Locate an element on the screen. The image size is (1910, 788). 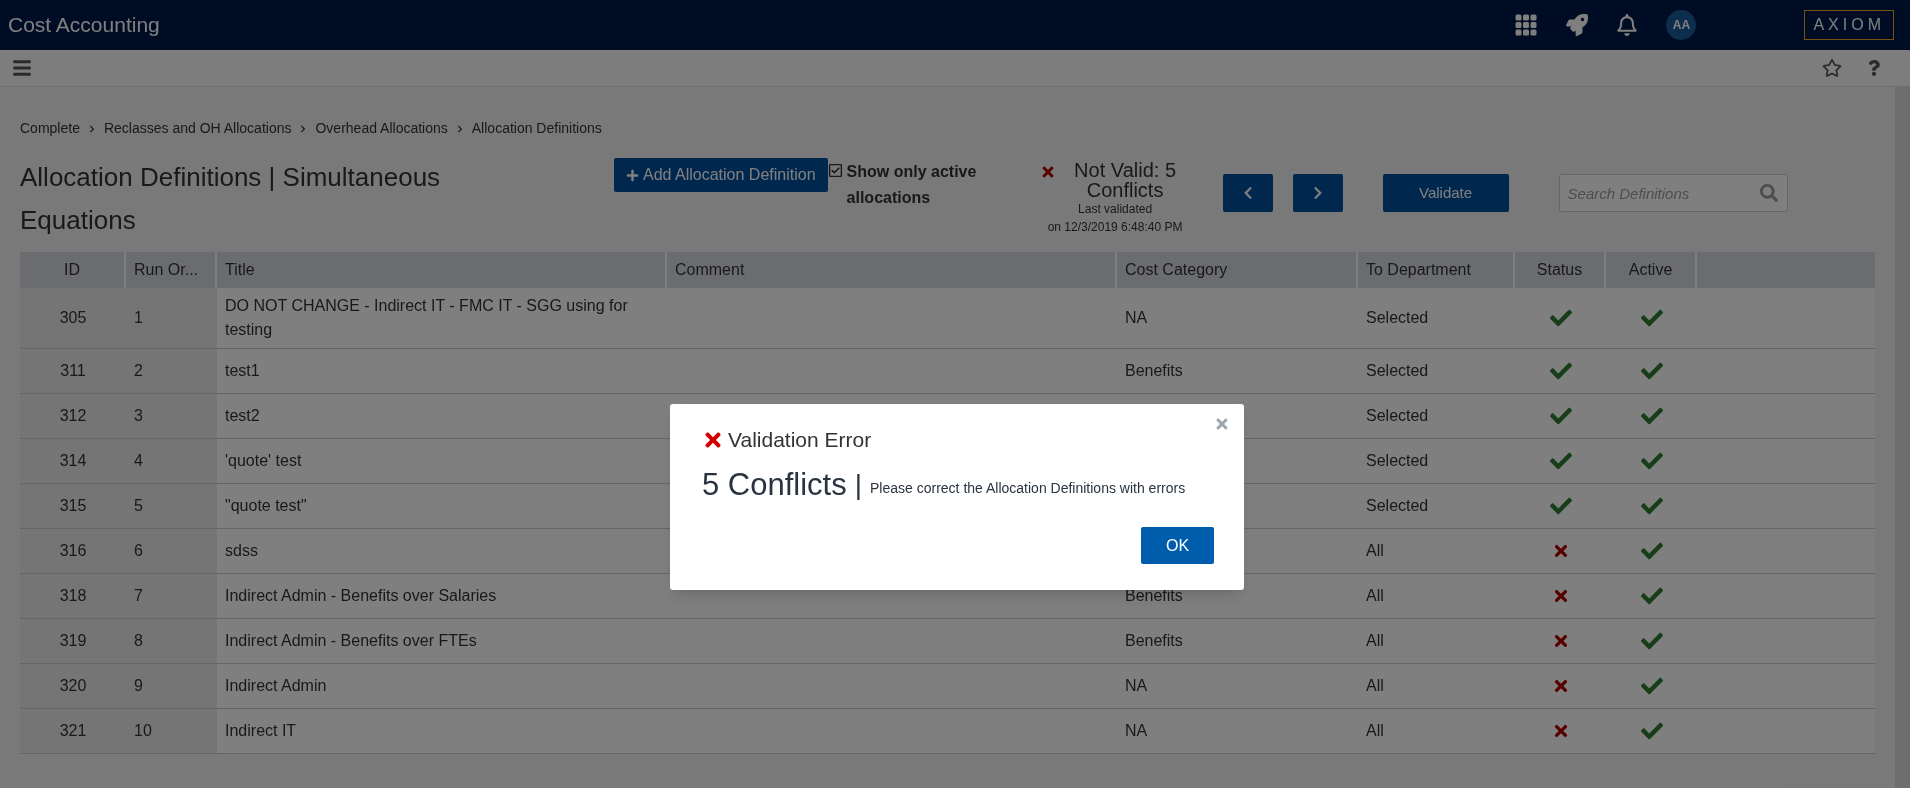
breadcrumb-link: Complete is located at coordinates (50, 128).